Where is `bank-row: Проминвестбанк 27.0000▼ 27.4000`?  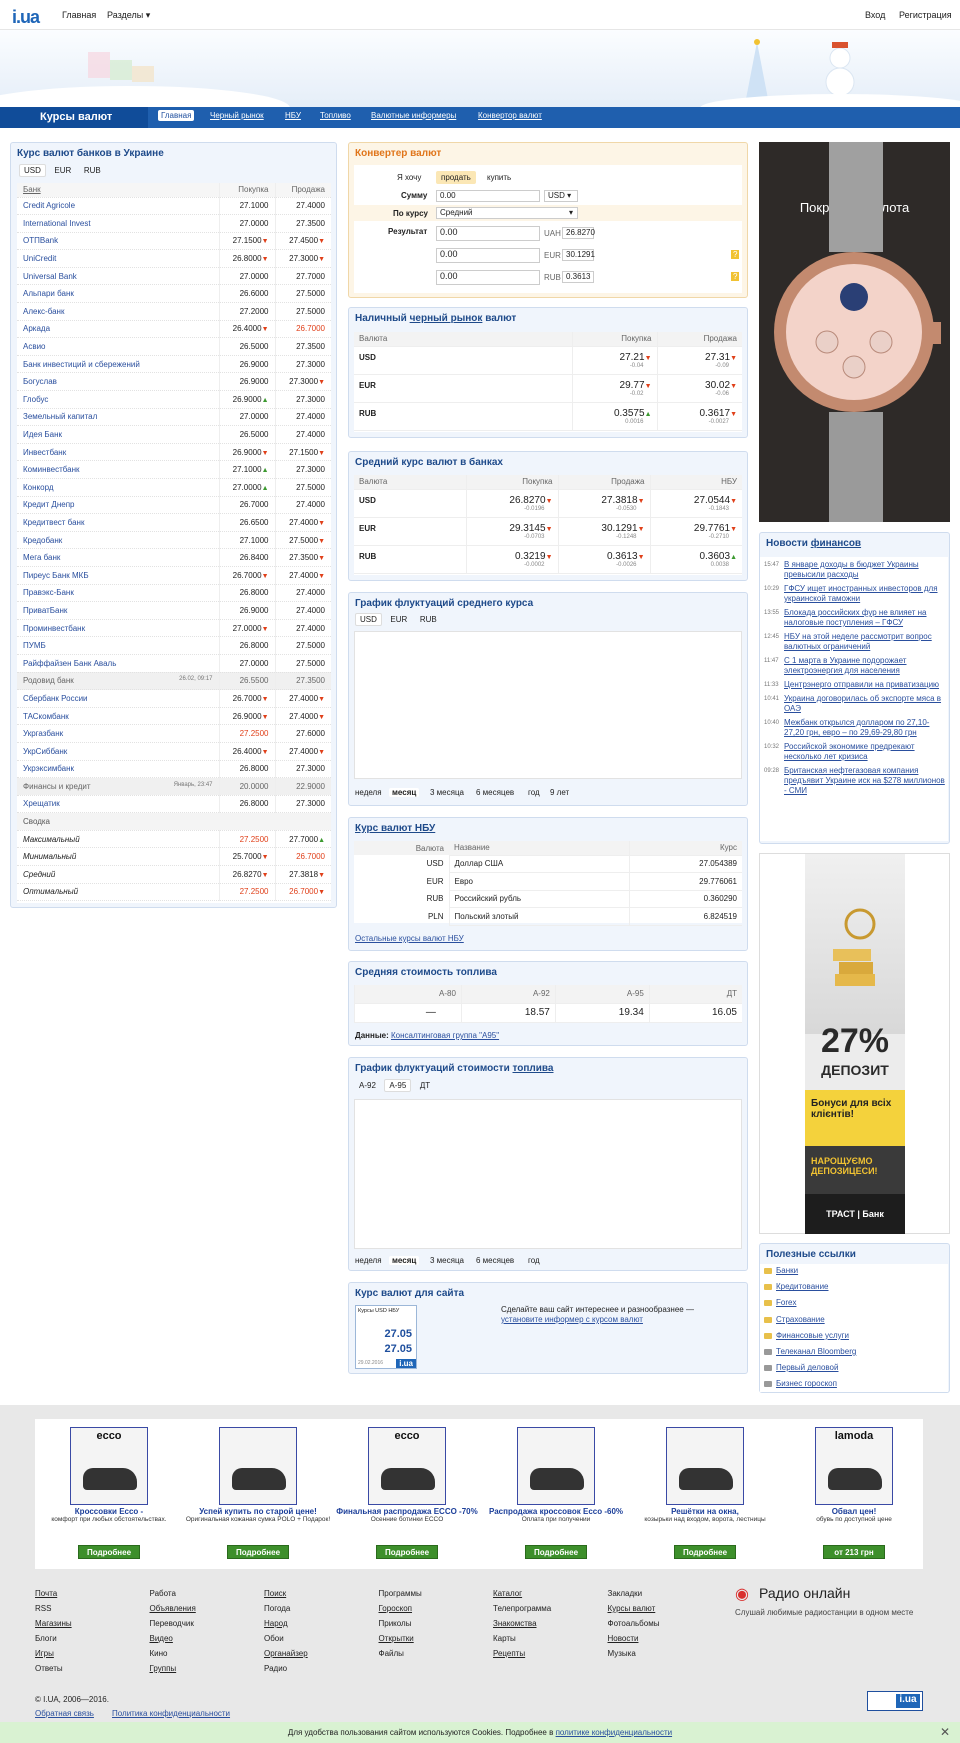
bank-row: Проминвестбанк 27.0000▼ 27.4000 is located at coordinates (174, 628).